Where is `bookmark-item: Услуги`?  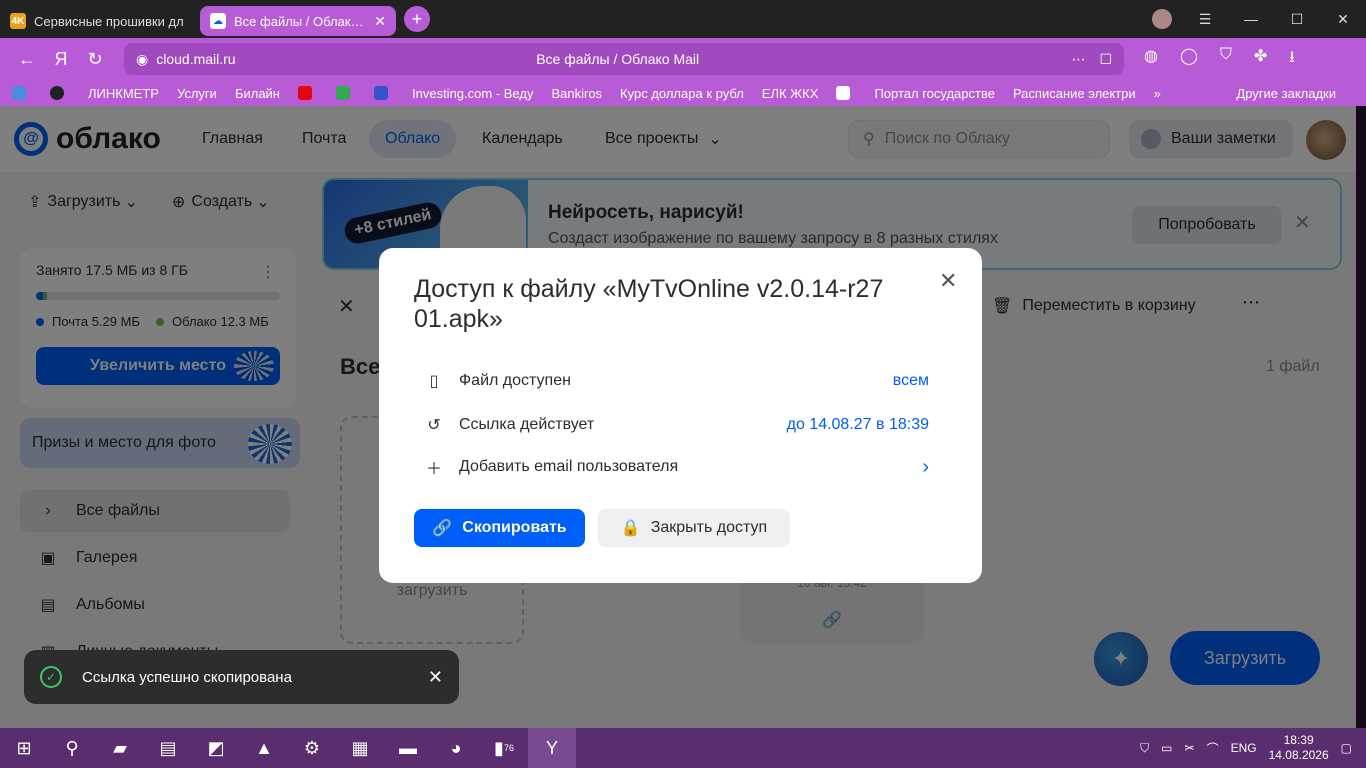 bookmark-item: Услуги is located at coordinates (197, 93).